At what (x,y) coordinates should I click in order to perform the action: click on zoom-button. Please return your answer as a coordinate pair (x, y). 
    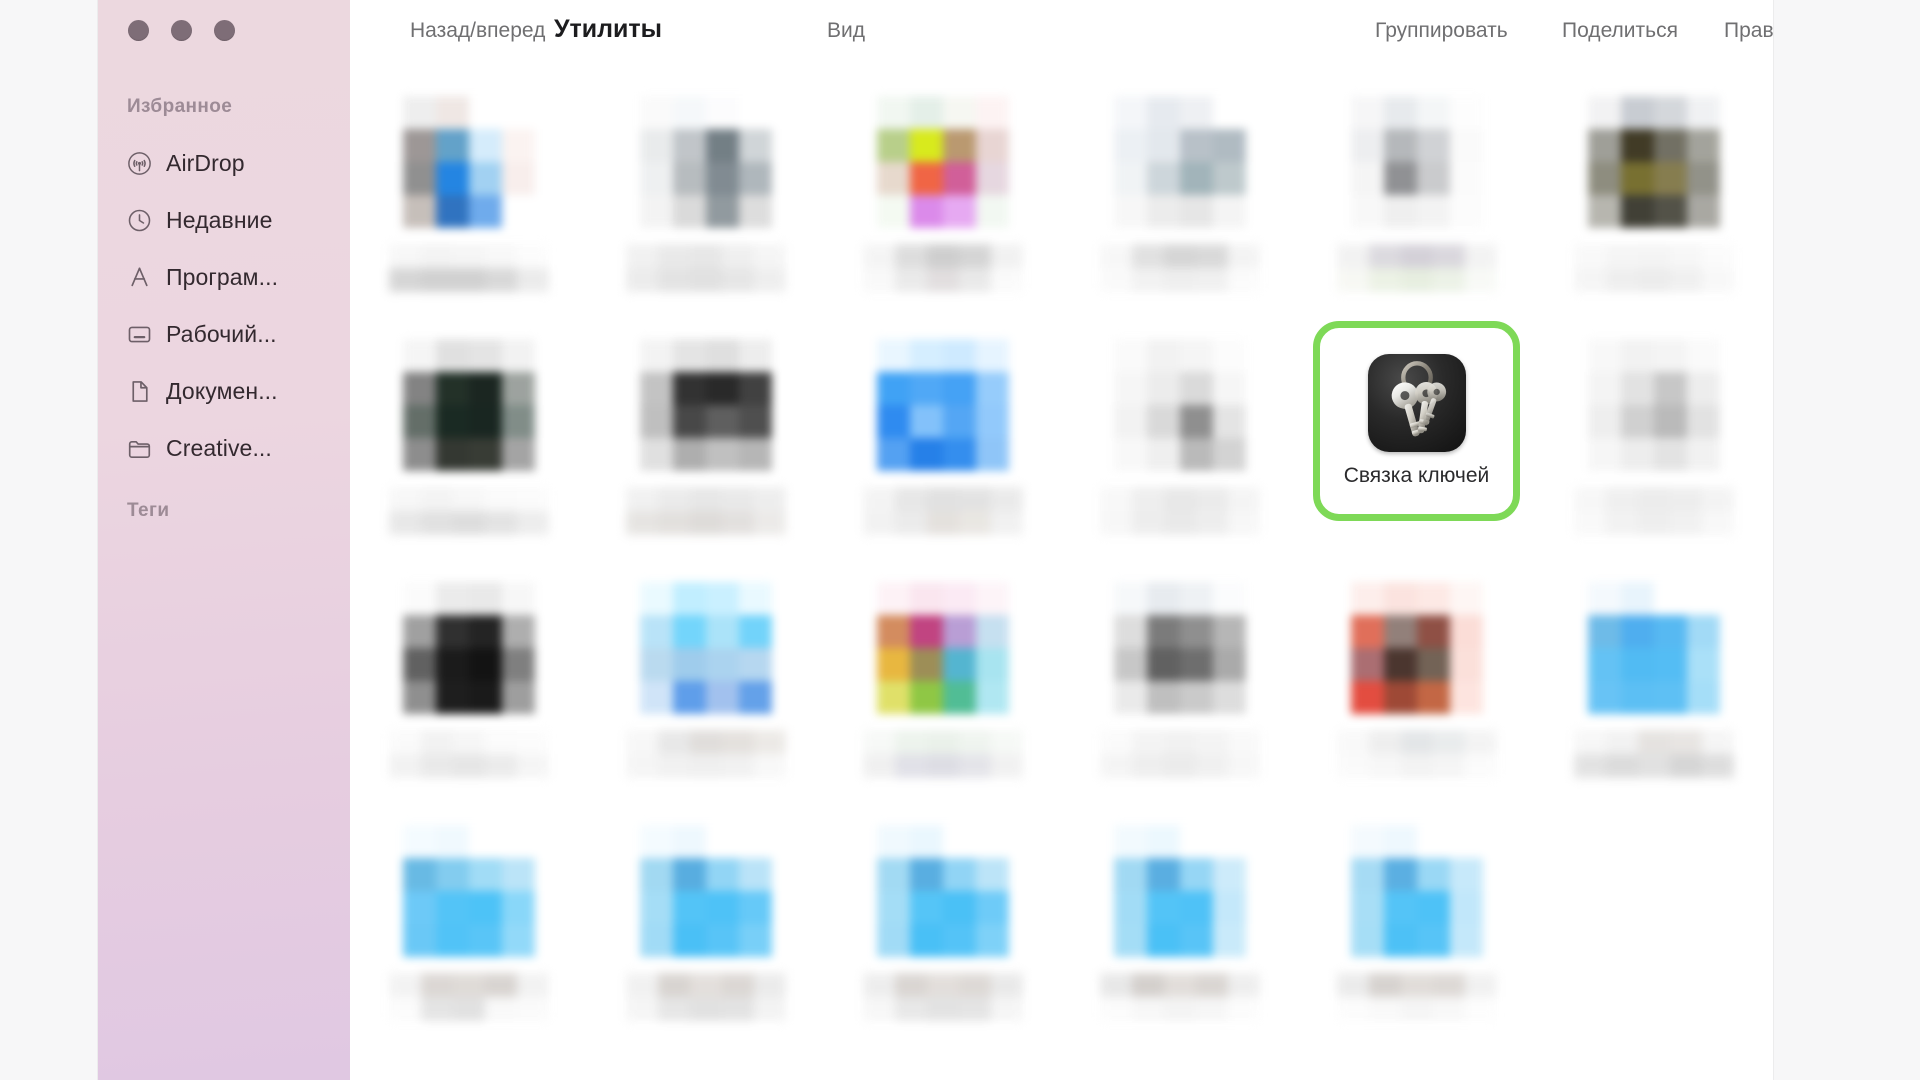
    Looking at the image, I should click on (224, 30).